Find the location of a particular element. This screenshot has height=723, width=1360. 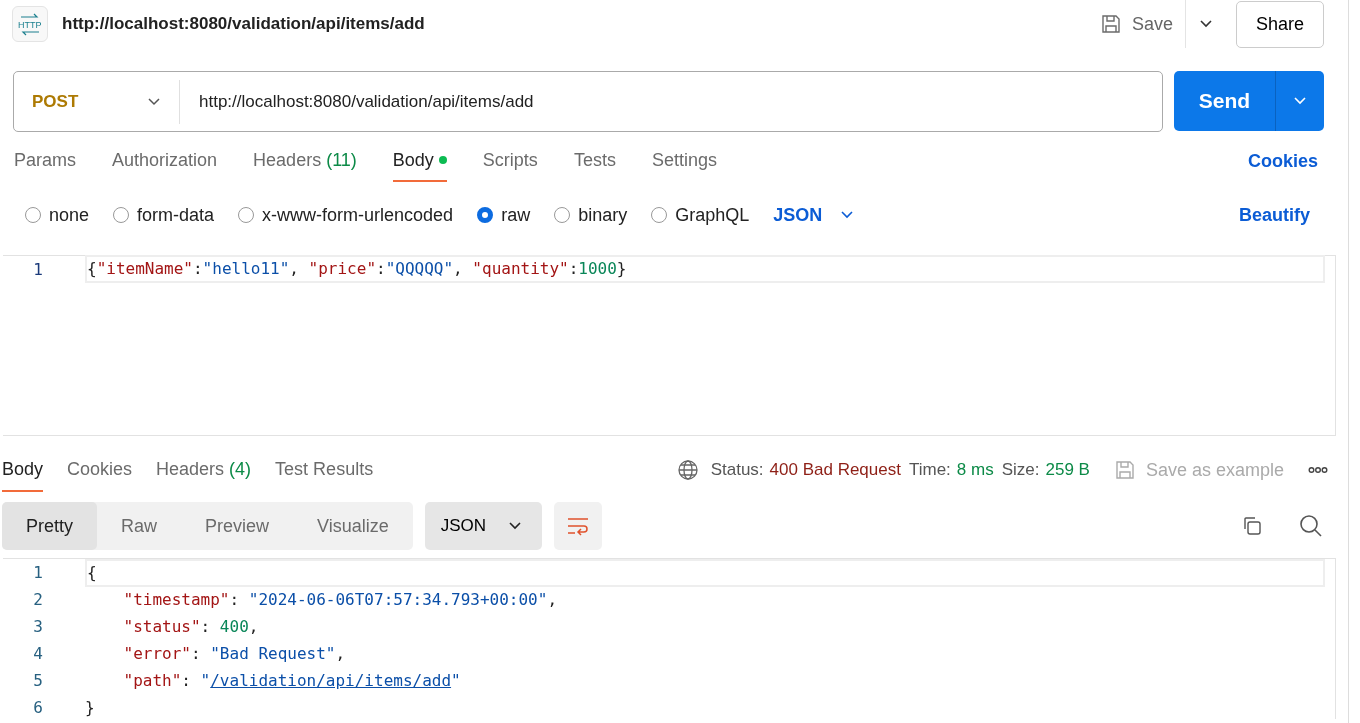

wrap-lines-button is located at coordinates (578, 526).